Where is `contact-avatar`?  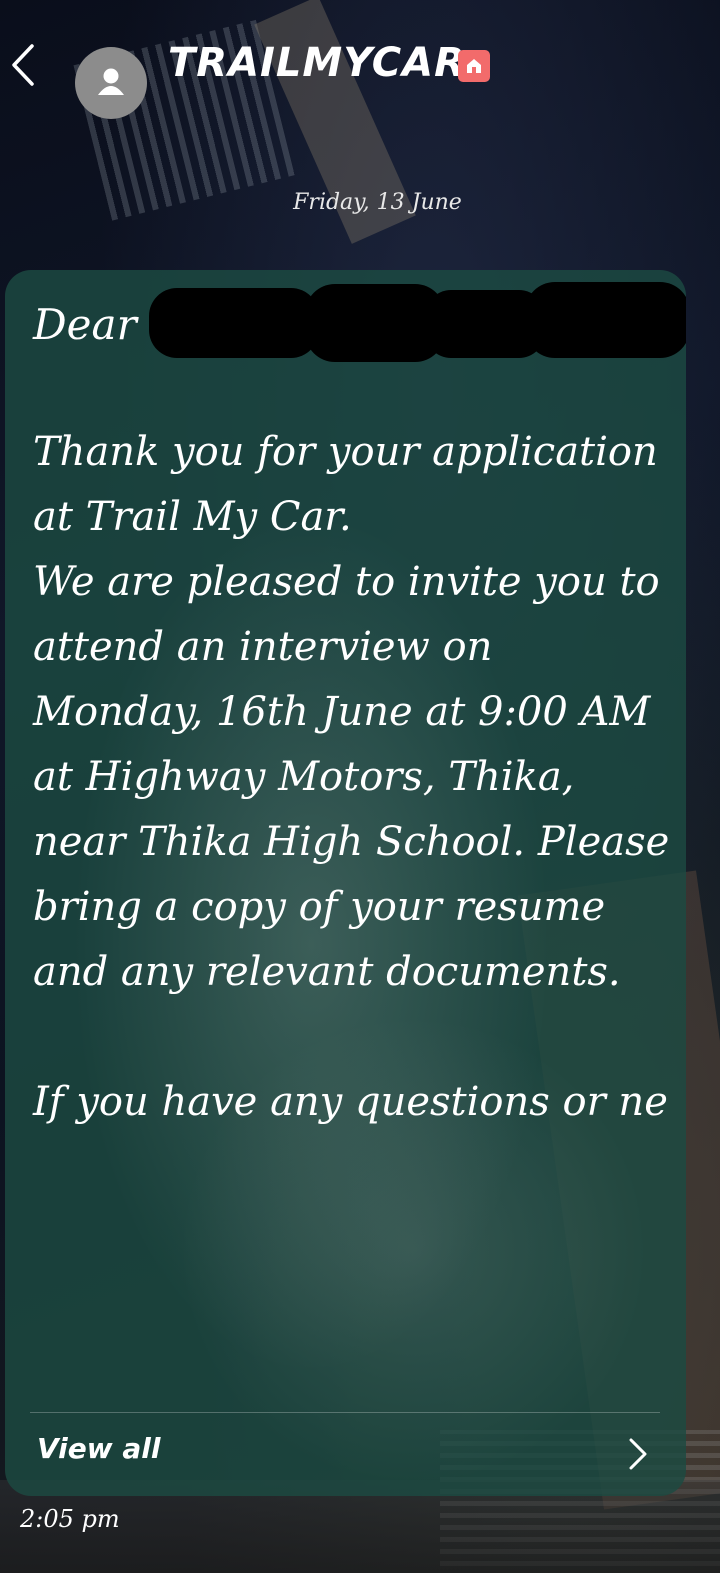 contact-avatar is located at coordinates (111, 83).